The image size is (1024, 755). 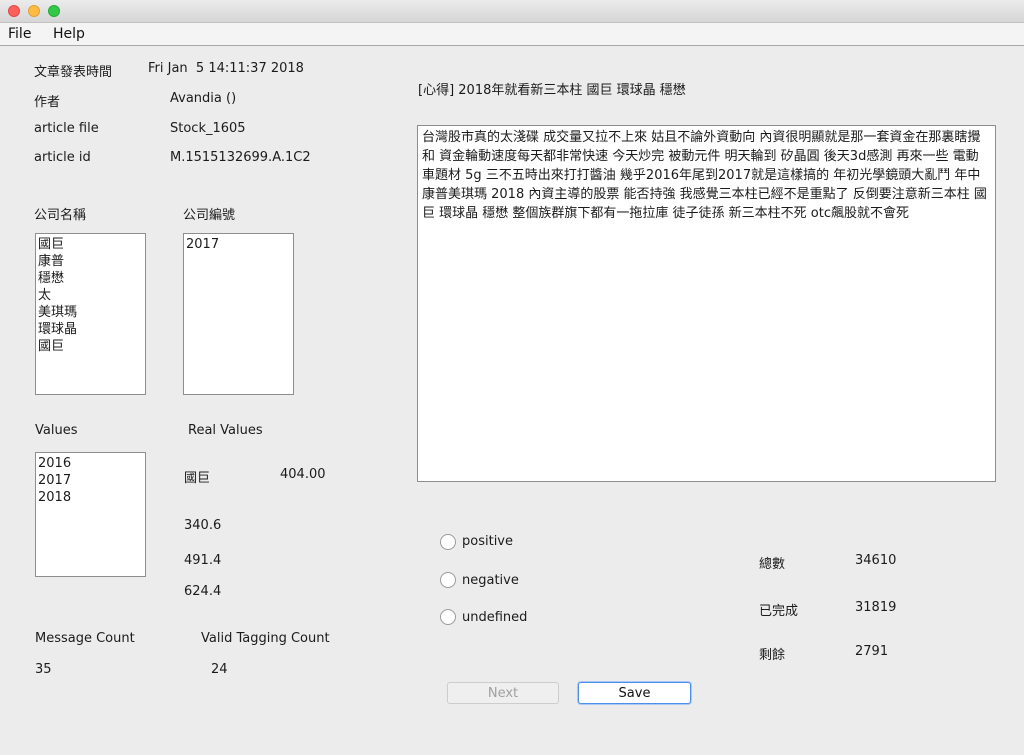 I want to click on valid-tagging-count-value: 24, so click(x=219, y=669).